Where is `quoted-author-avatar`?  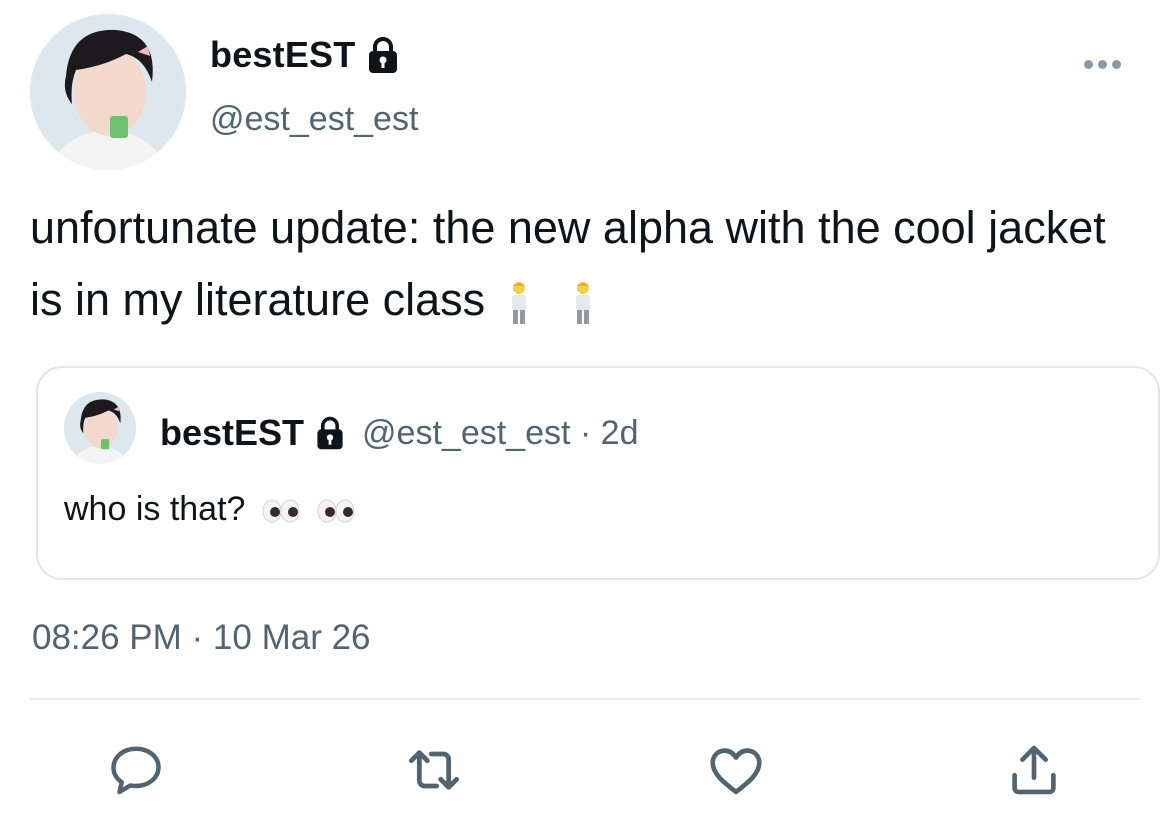
quoted-author-avatar is located at coordinates (100, 428).